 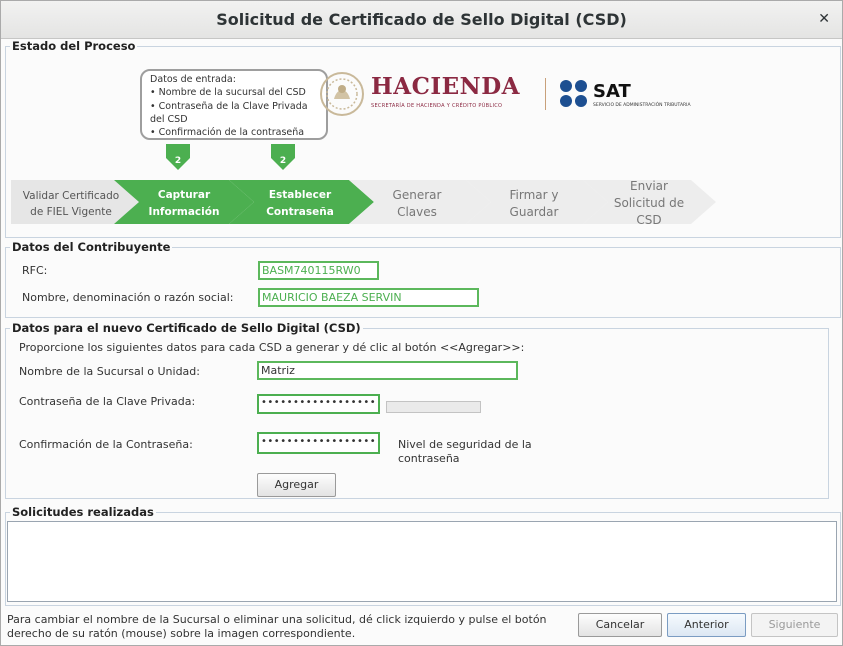 What do you see at coordinates (169, 119) in the screenshot?
I see `bubble-line: del CSD` at bounding box center [169, 119].